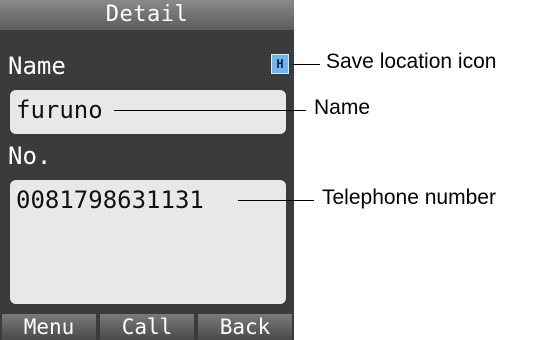 This screenshot has height=340, width=552. I want to click on telephone-number-value: 0081798631131, so click(110, 200).